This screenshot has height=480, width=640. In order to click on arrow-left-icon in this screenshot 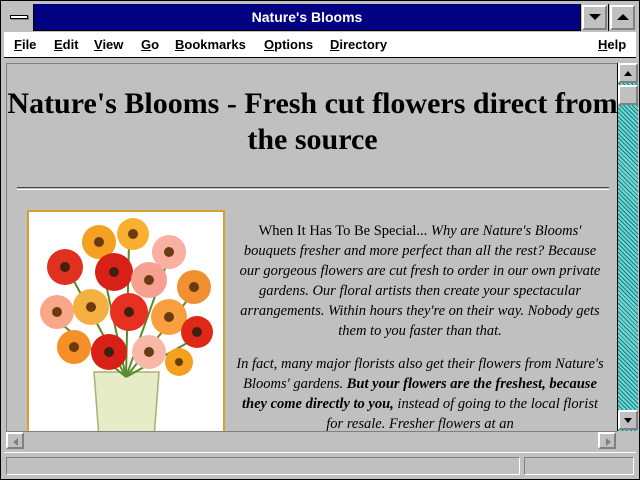, I will do `click(15, 442)`.